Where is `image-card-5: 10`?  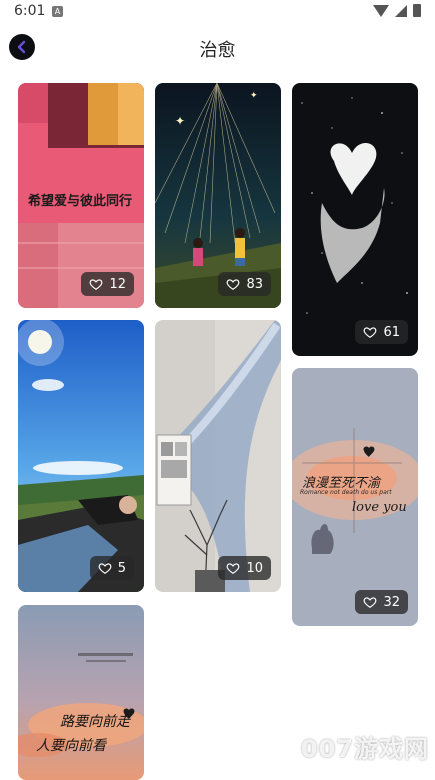 image-card-5: 10 is located at coordinates (218, 456).